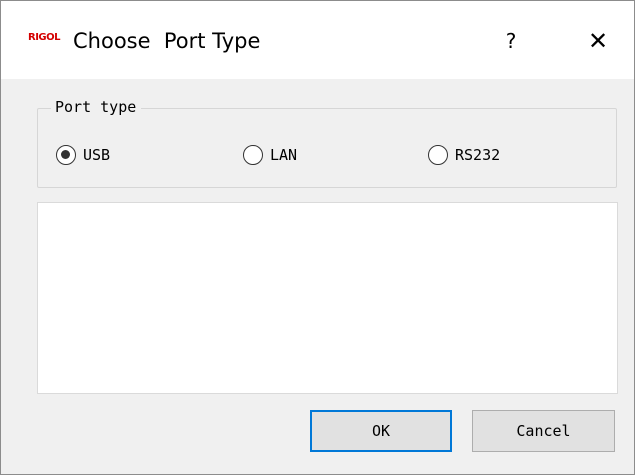 The height and width of the screenshot is (475, 635). I want to click on radio-selected-dot, so click(65, 154).